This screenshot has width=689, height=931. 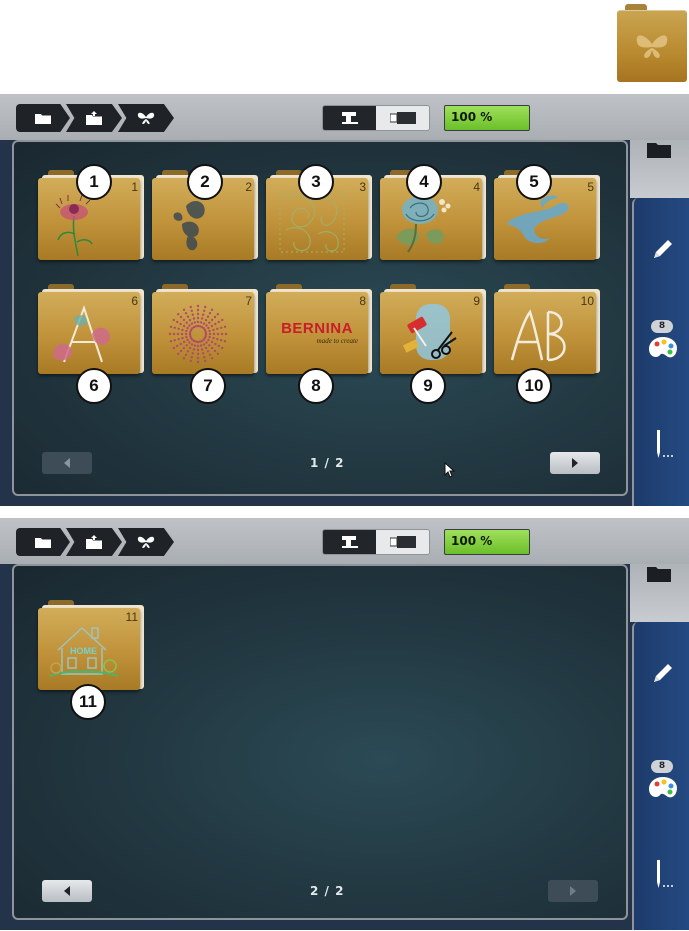 What do you see at coordinates (538, 335) in the screenshot?
I see `monogram-design-icon` at bounding box center [538, 335].